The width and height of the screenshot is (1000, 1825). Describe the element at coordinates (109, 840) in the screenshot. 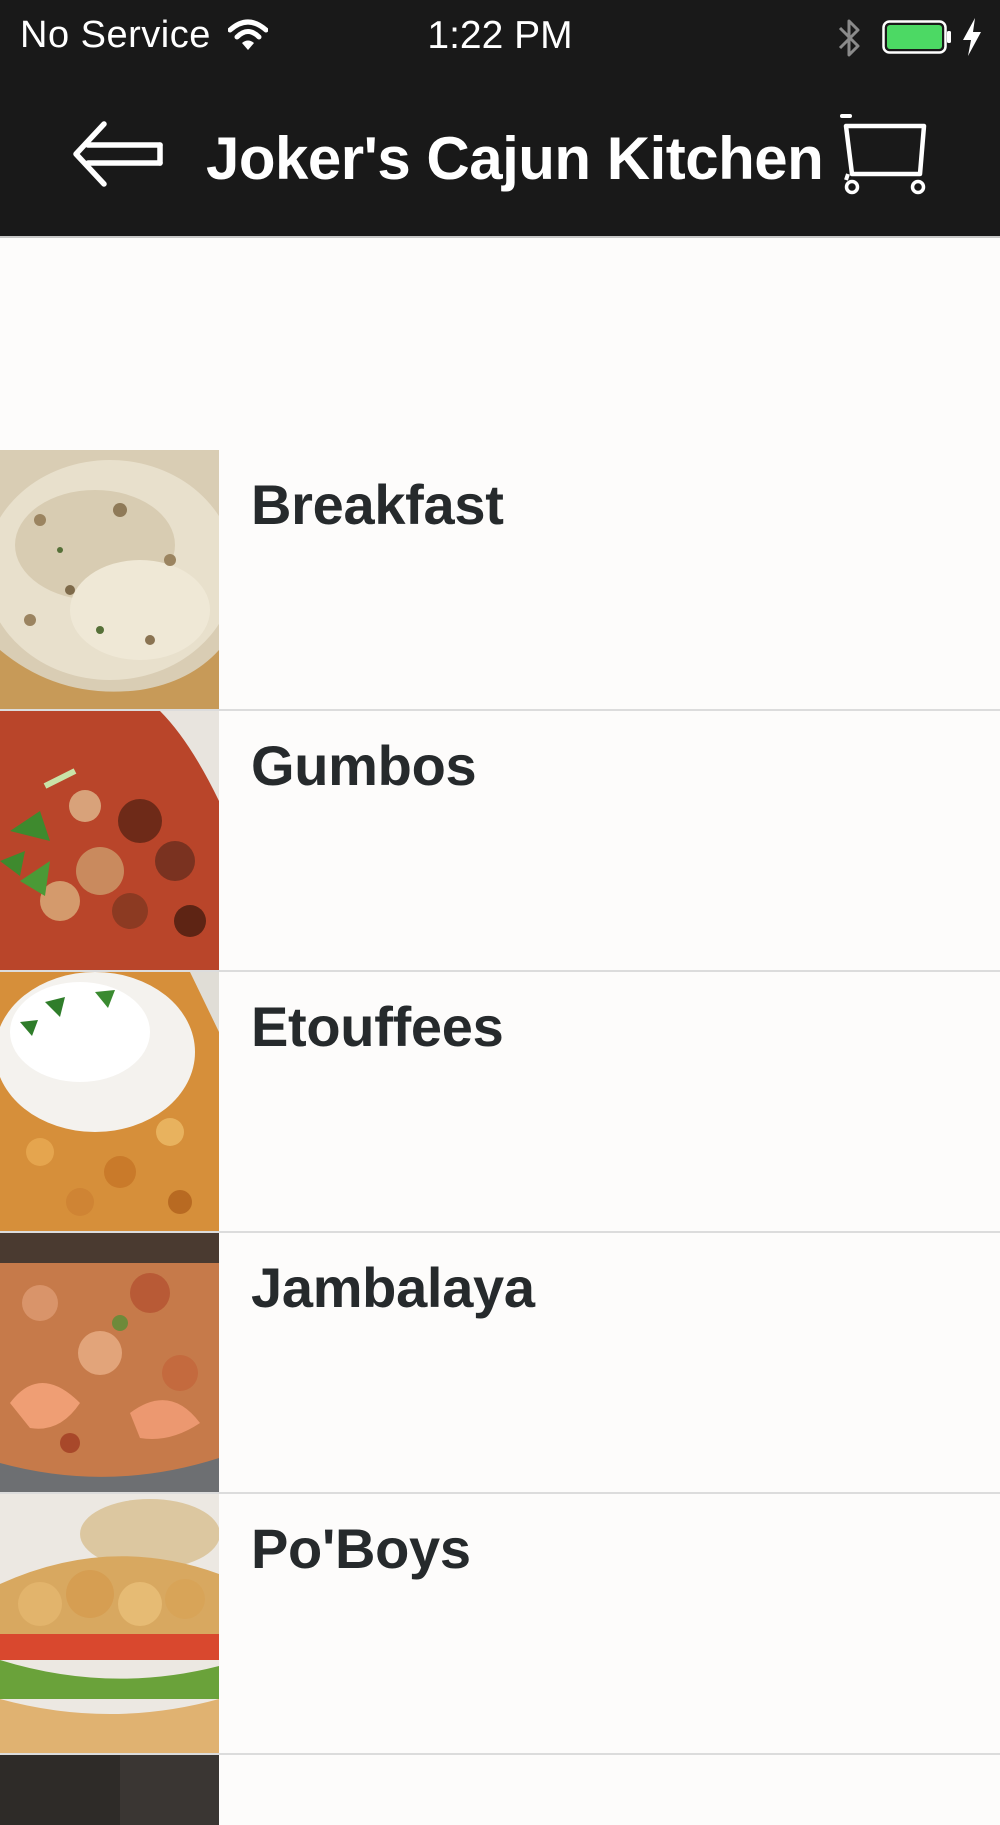

I see `gumbo-photo` at that location.